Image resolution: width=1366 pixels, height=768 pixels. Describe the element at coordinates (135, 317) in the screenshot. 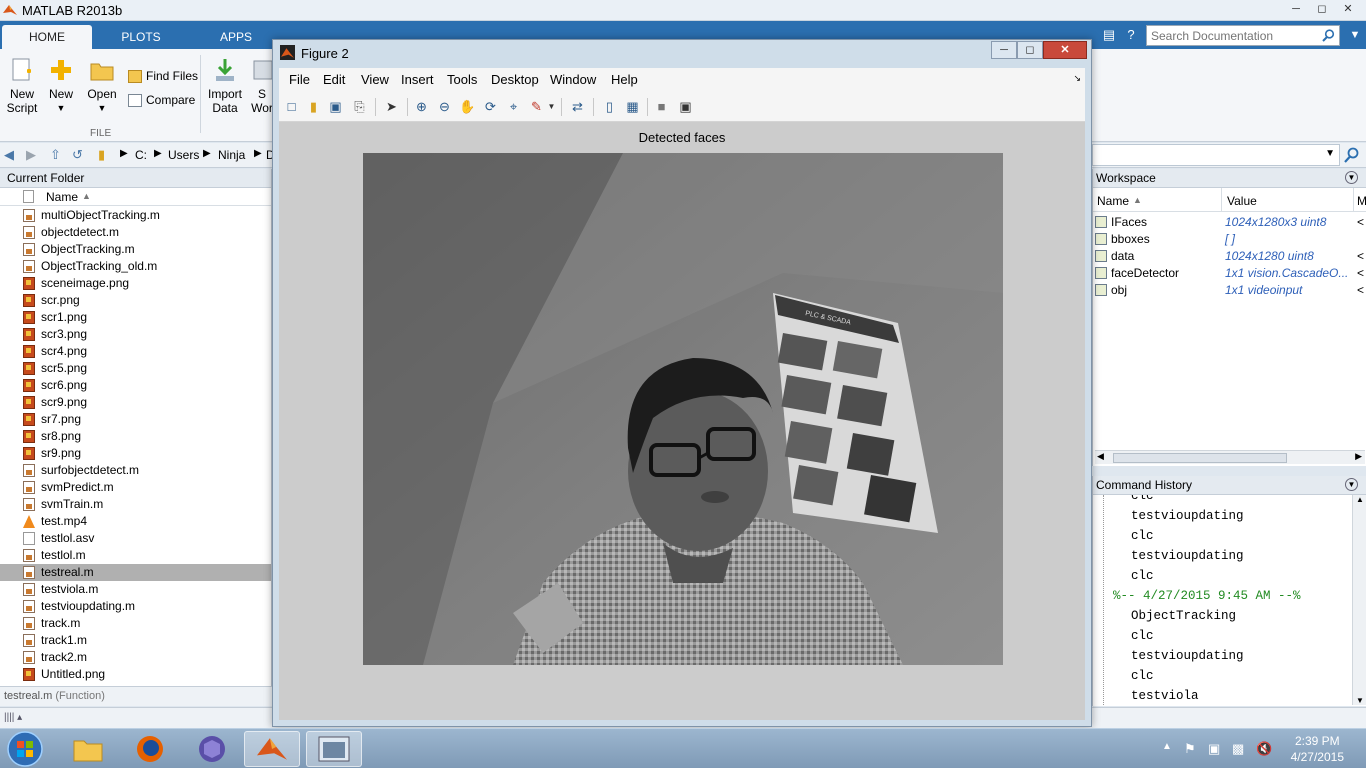

I see `file-row: scr1.png` at that location.